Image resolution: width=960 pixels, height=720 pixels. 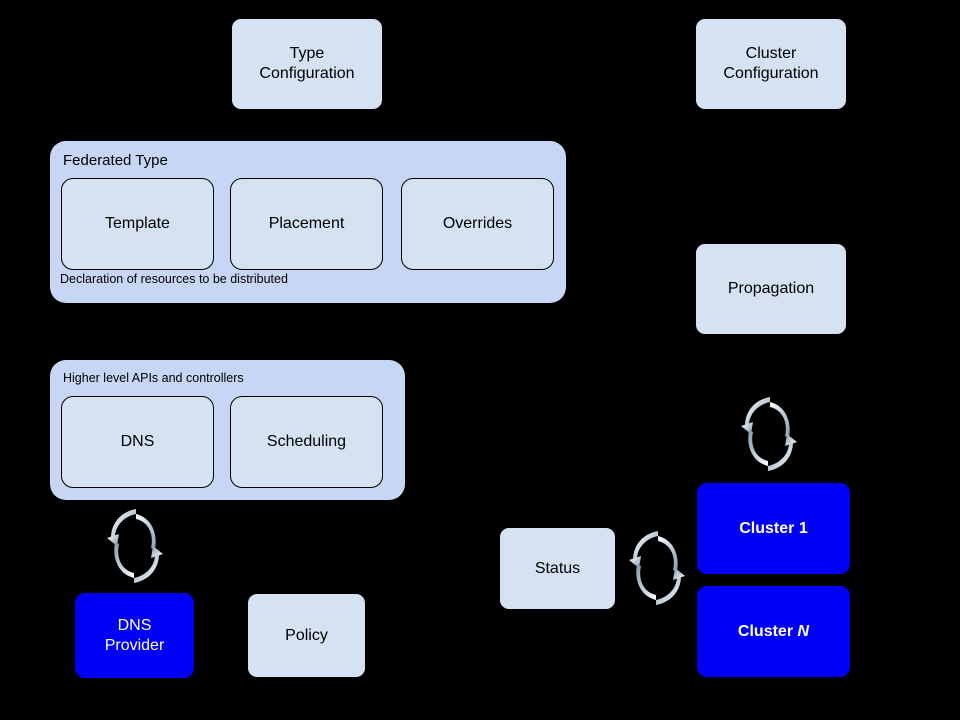 What do you see at coordinates (769, 434) in the screenshot?
I see `sync-icon-cluster` at bounding box center [769, 434].